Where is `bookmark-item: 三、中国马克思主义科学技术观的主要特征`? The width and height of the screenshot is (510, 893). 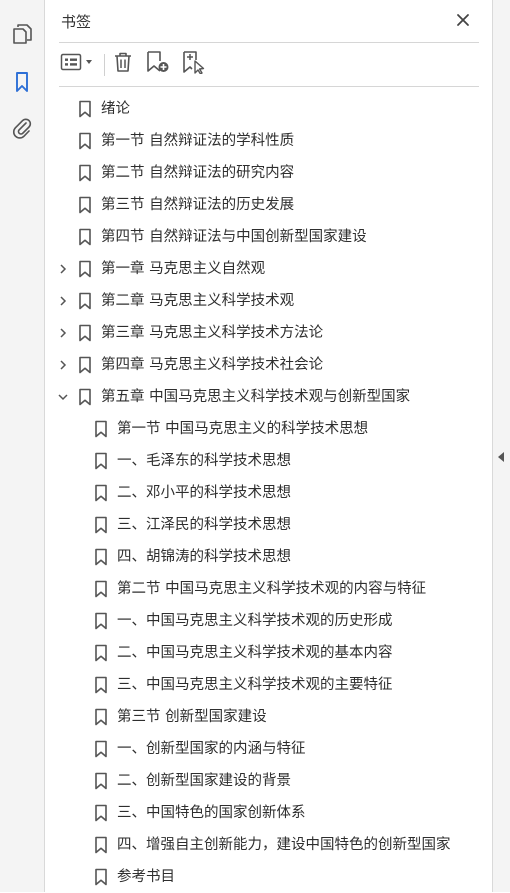
bookmark-item: 三、中国马克思主义科学技术观的主要特征 is located at coordinates (268, 685).